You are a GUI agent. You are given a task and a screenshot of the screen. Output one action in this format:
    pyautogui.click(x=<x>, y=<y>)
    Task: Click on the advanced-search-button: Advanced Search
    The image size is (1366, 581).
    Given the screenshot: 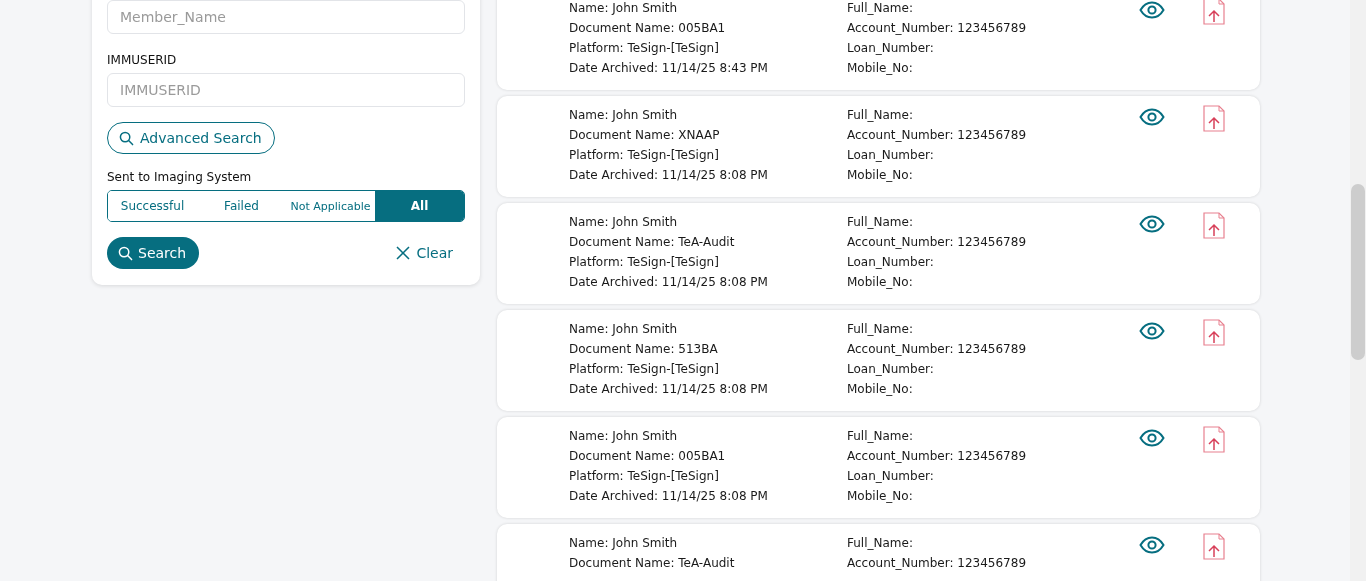 What is the action you would take?
    pyautogui.click(x=191, y=138)
    